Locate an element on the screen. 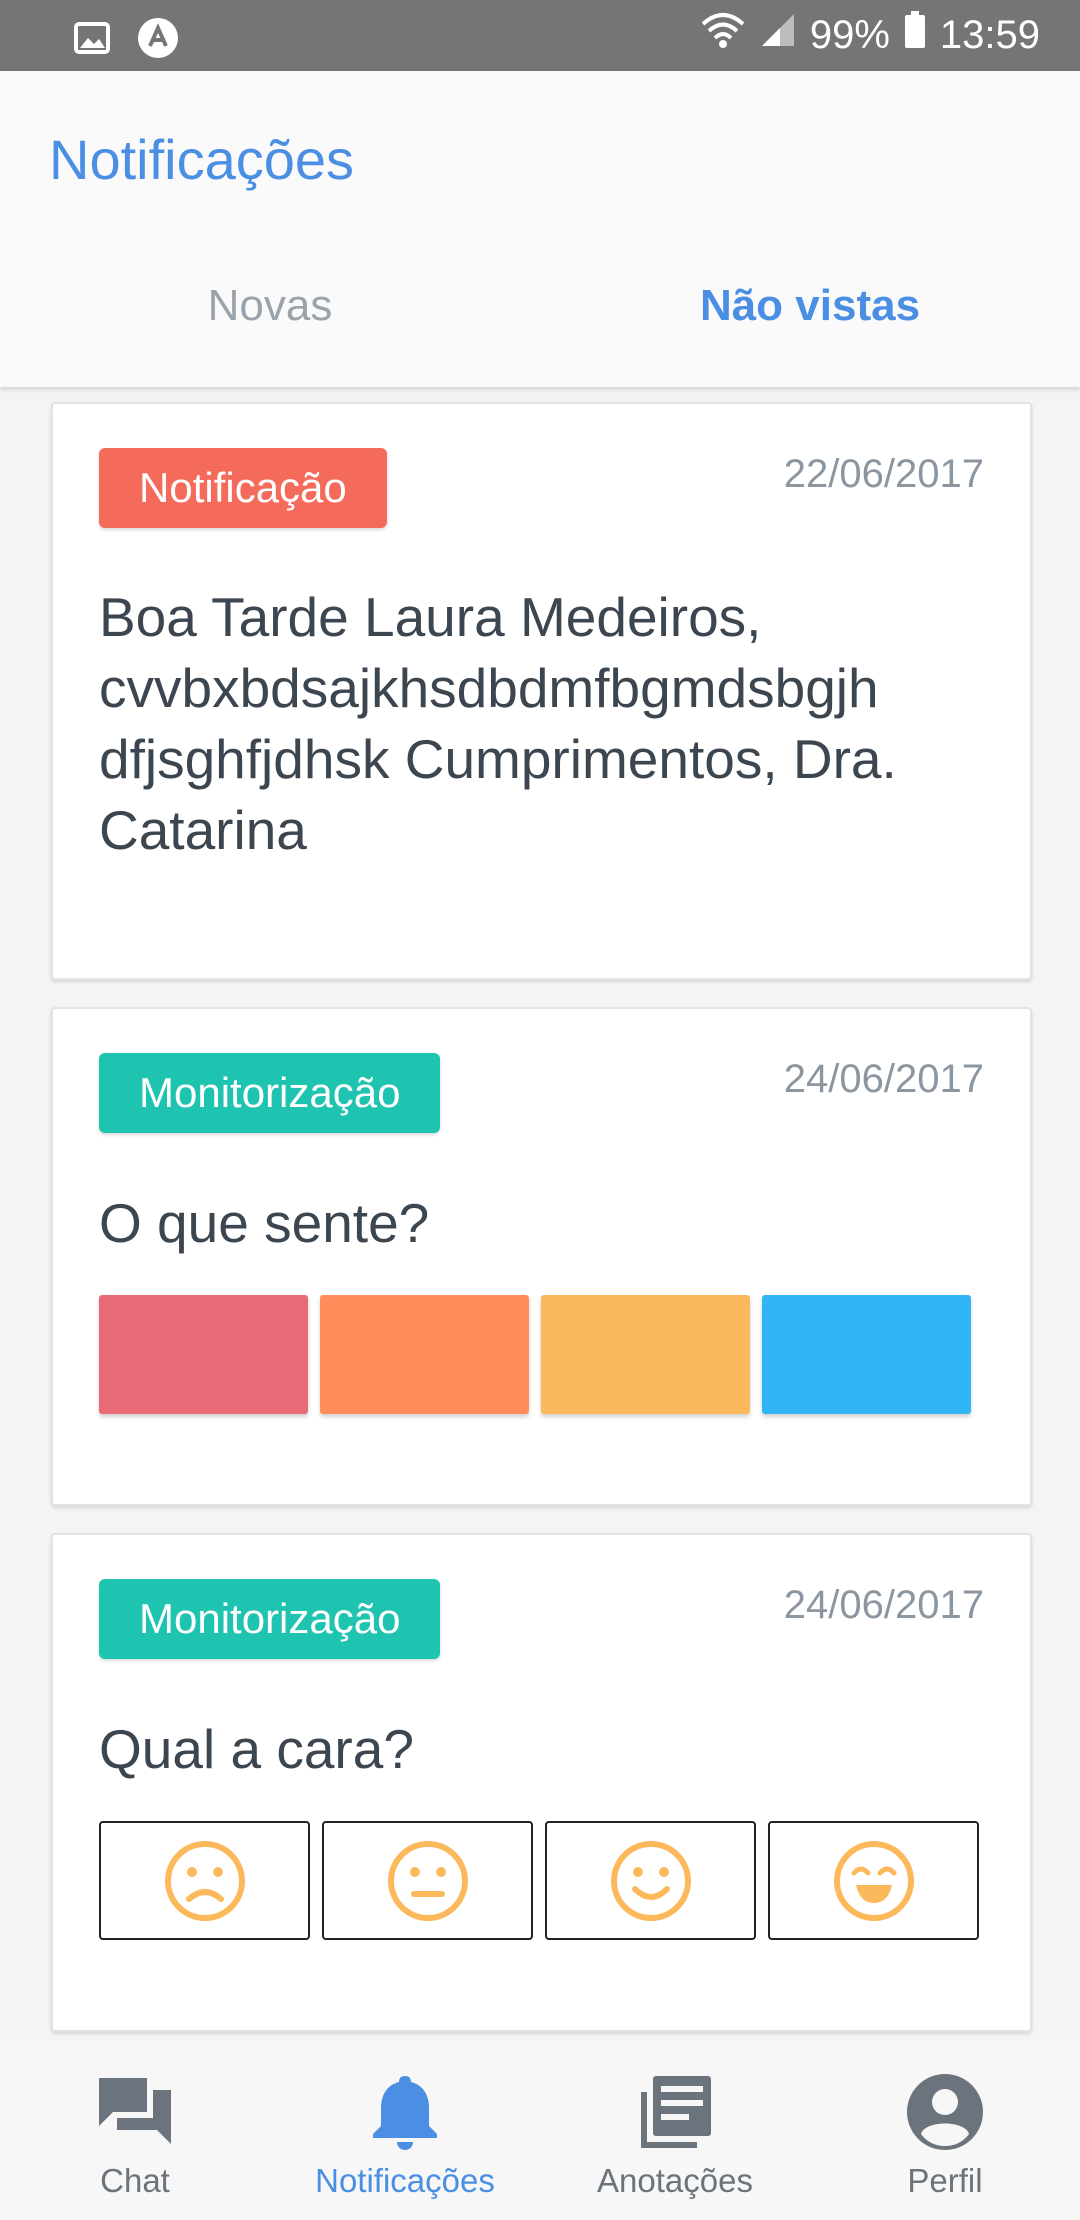  chat-icon is located at coordinates (135, 2111).